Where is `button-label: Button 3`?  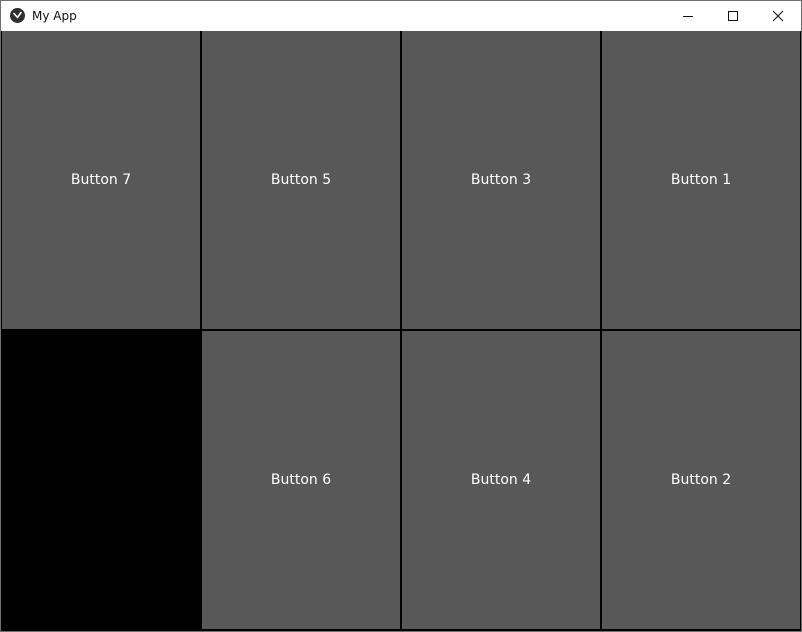
button-label: Button 3 is located at coordinates (501, 180).